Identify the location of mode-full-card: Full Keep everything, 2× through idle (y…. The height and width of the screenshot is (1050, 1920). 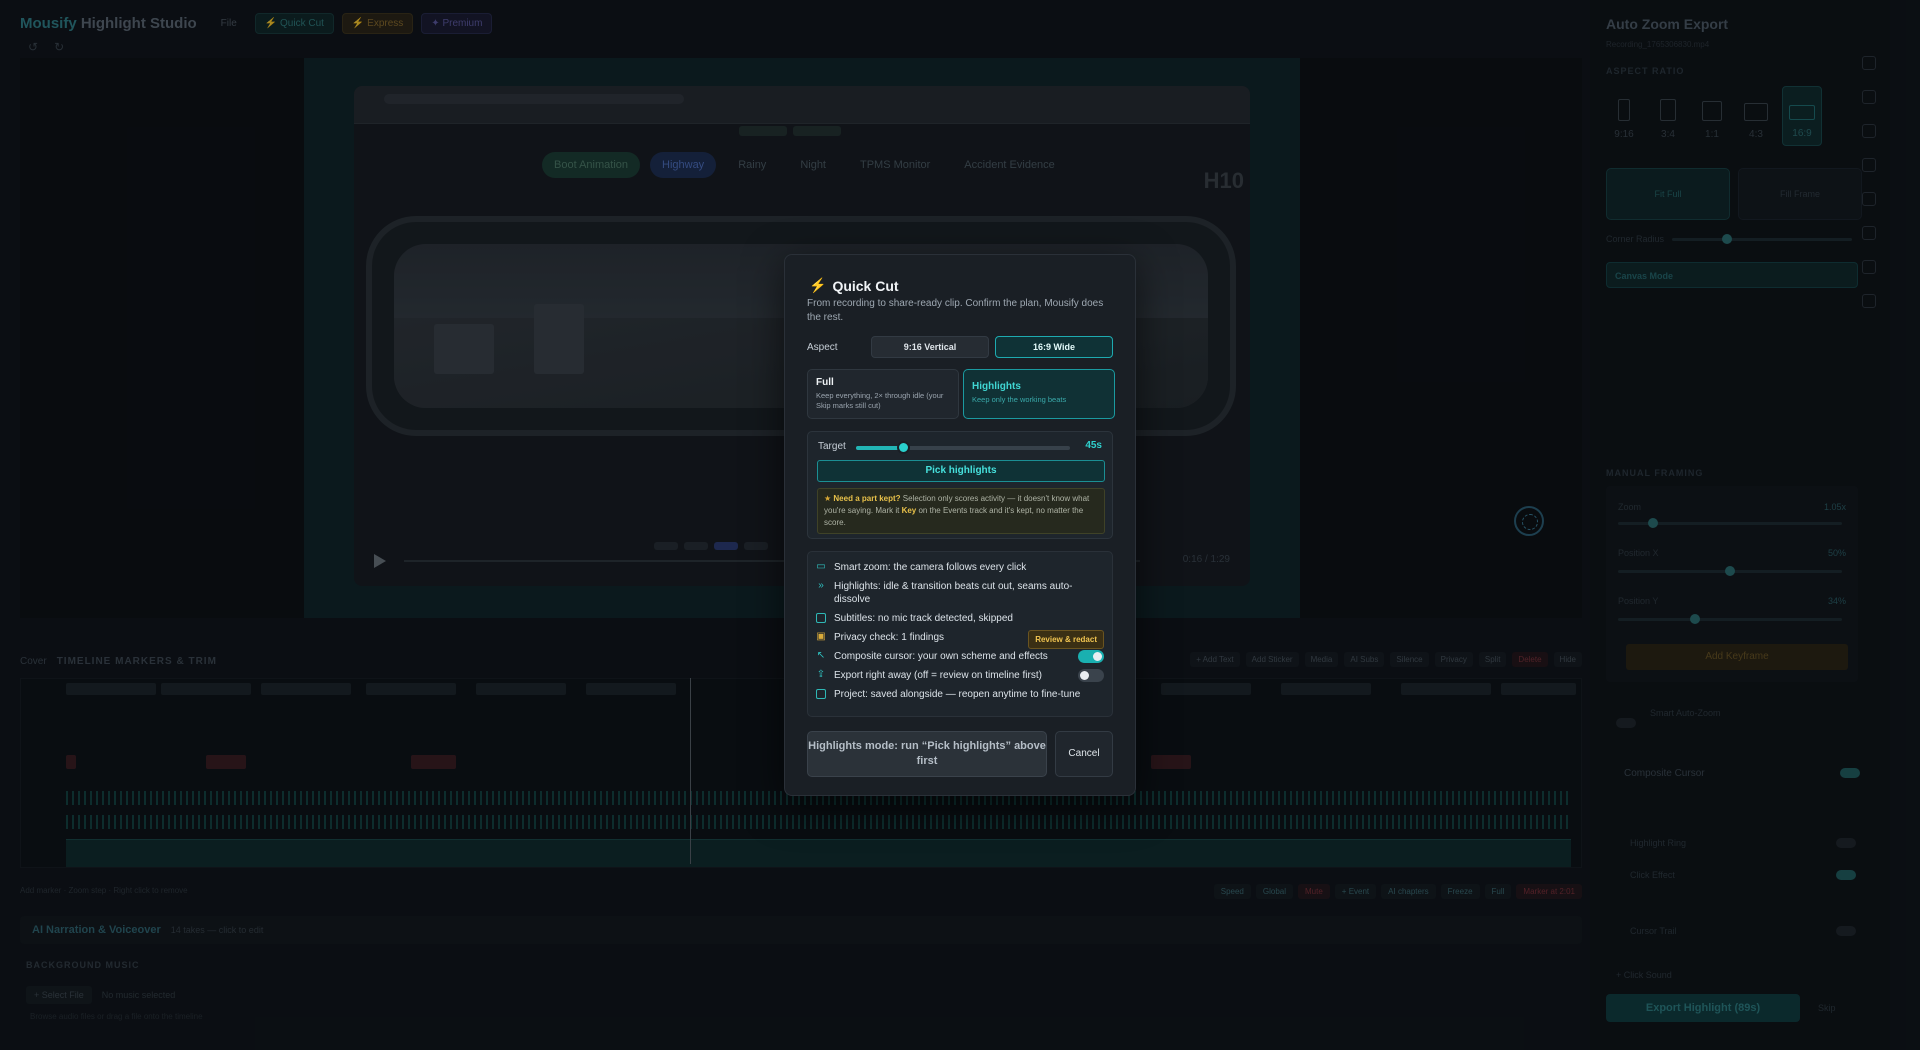
(883, 394).